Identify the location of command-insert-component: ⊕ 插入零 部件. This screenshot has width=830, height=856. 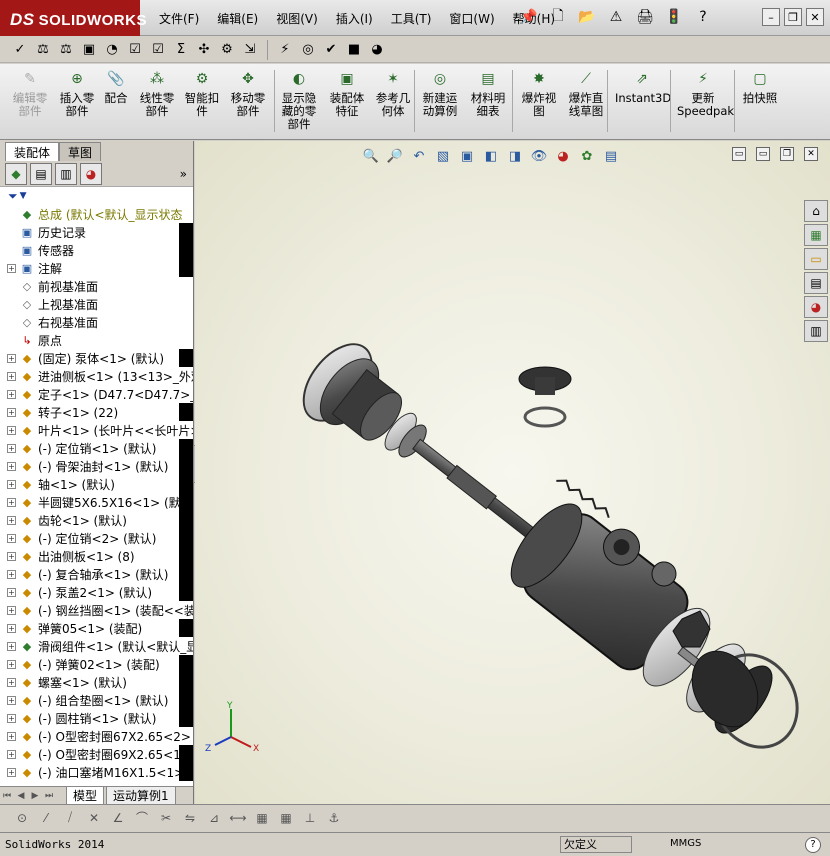
(77, 93).